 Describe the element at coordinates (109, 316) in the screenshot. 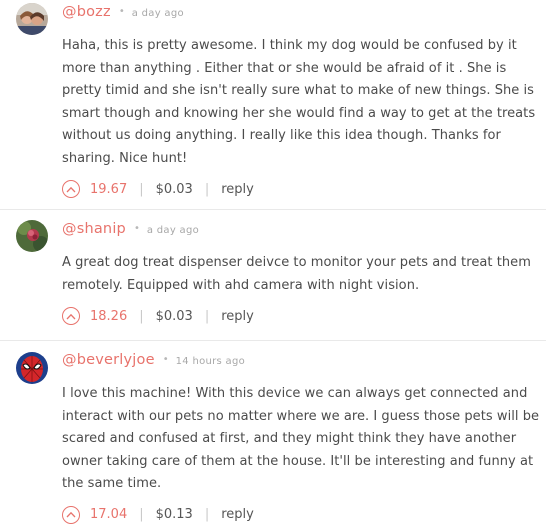

I see `vote-score: 18.26` at that location.